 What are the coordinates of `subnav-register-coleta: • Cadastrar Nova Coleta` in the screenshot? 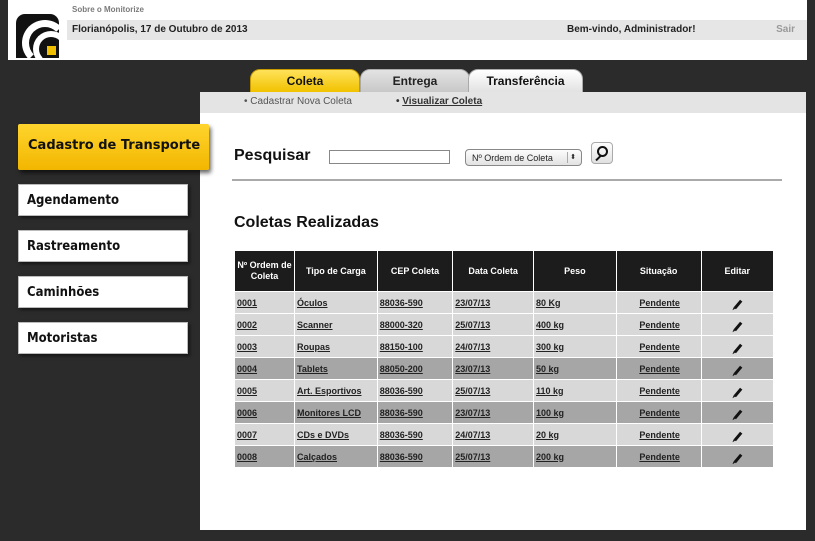 It's located at (298, 101).